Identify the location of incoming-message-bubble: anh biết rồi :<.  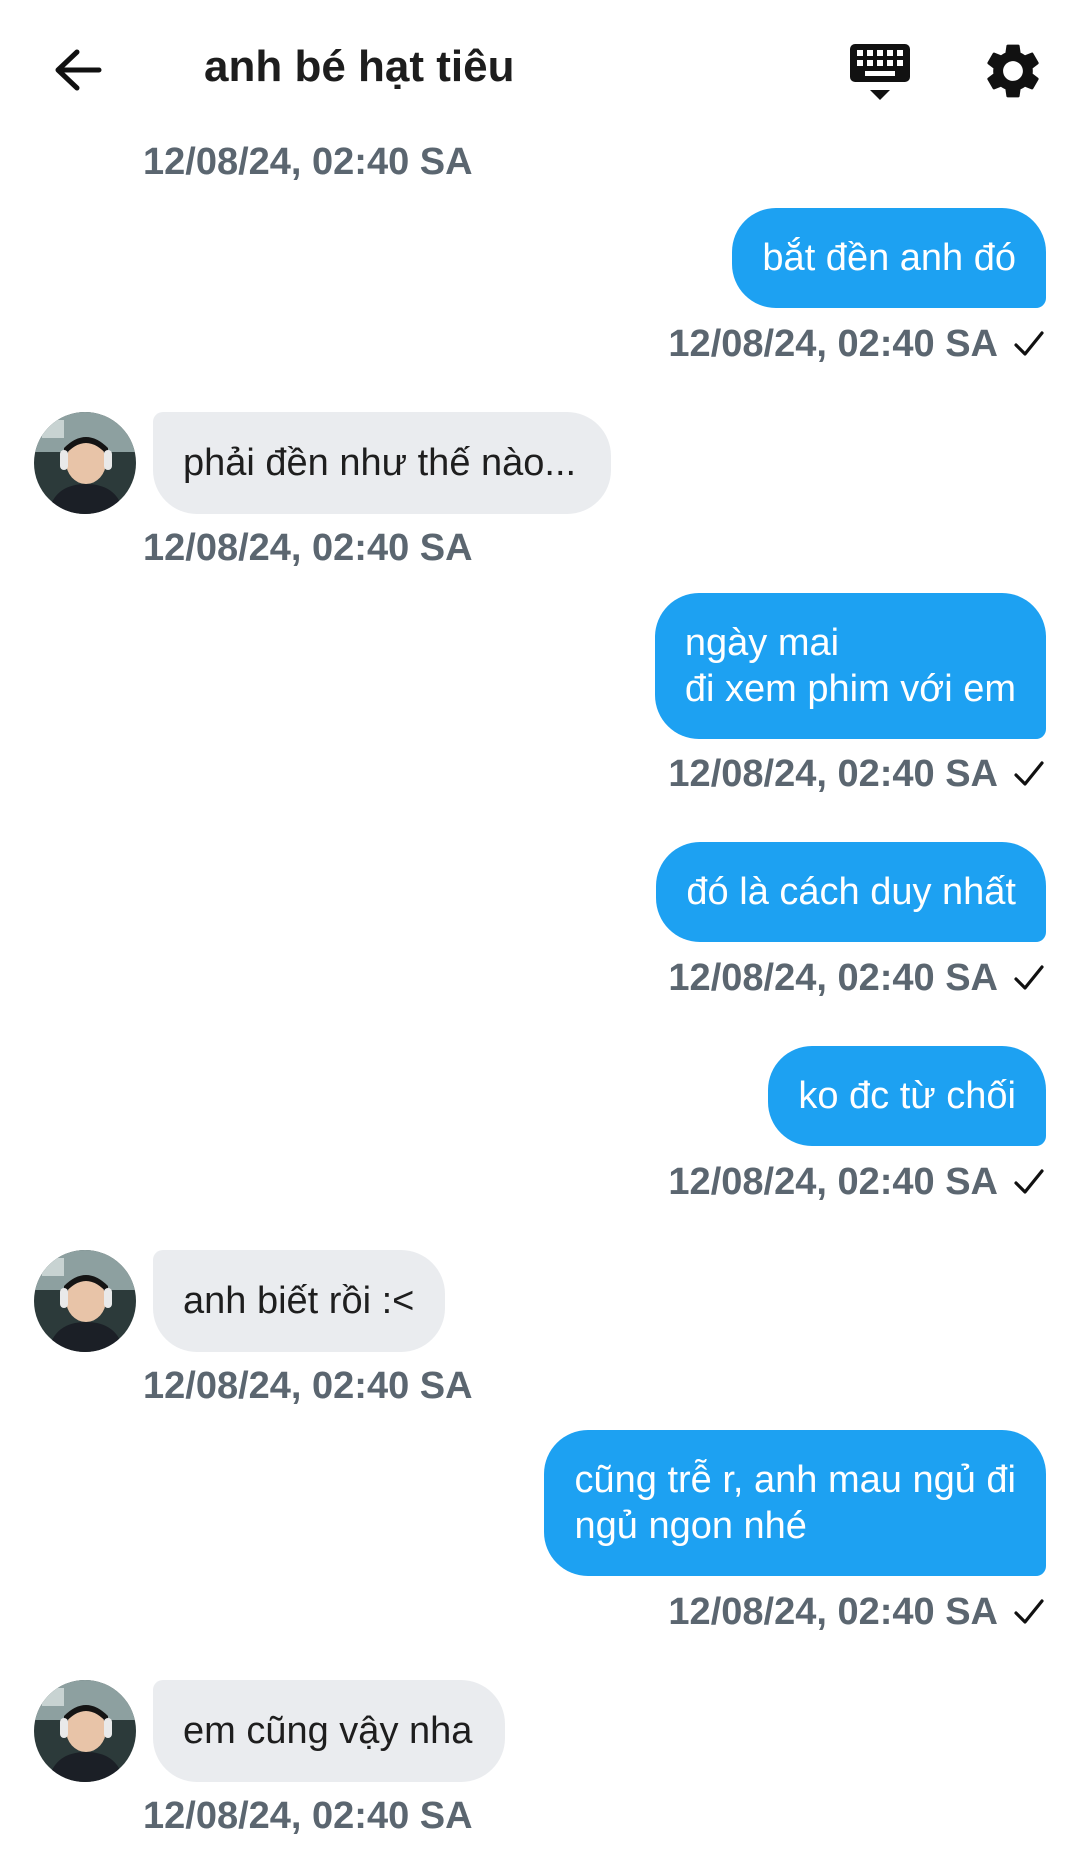
(299, 1301).